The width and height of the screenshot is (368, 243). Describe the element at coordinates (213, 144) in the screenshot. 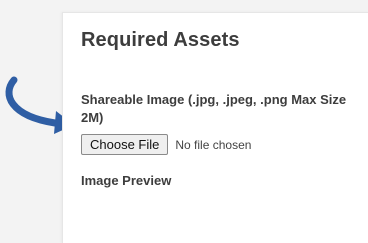

I see `file-status-text: No file chosen` at that location.